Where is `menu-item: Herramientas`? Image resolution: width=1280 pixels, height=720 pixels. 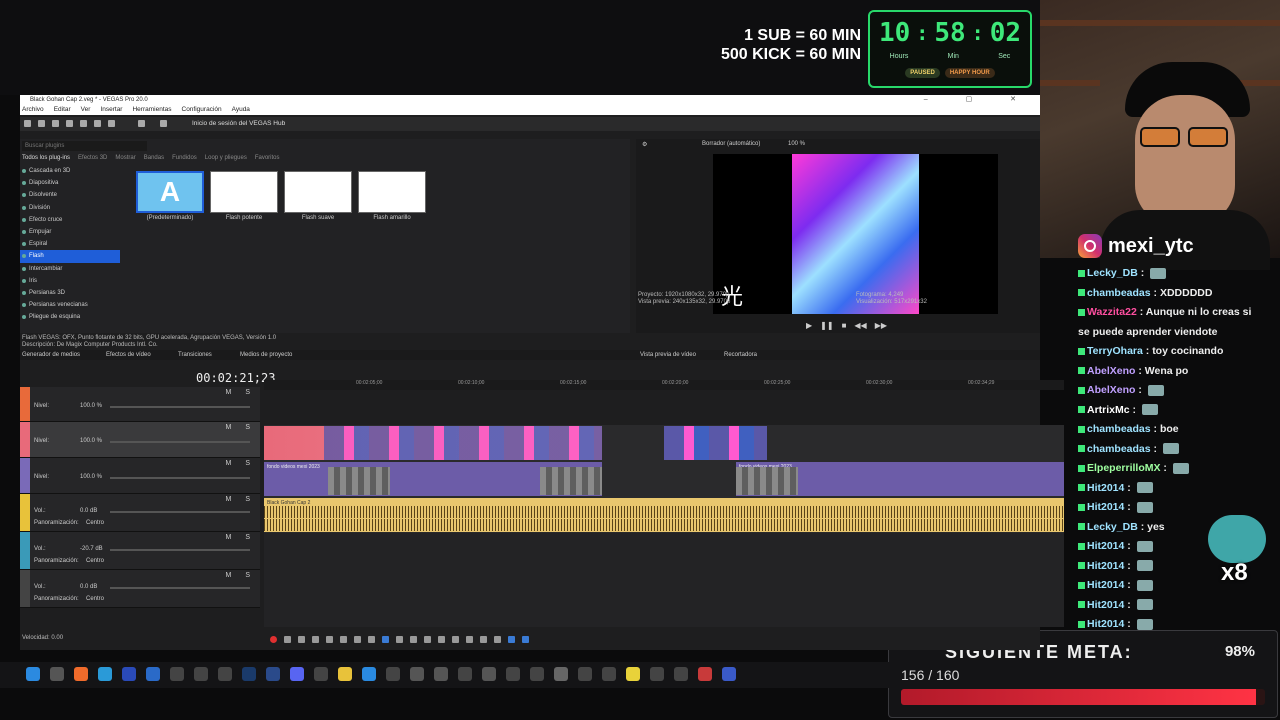
menu-item: Herramientas is located at coordinates (151, 110).